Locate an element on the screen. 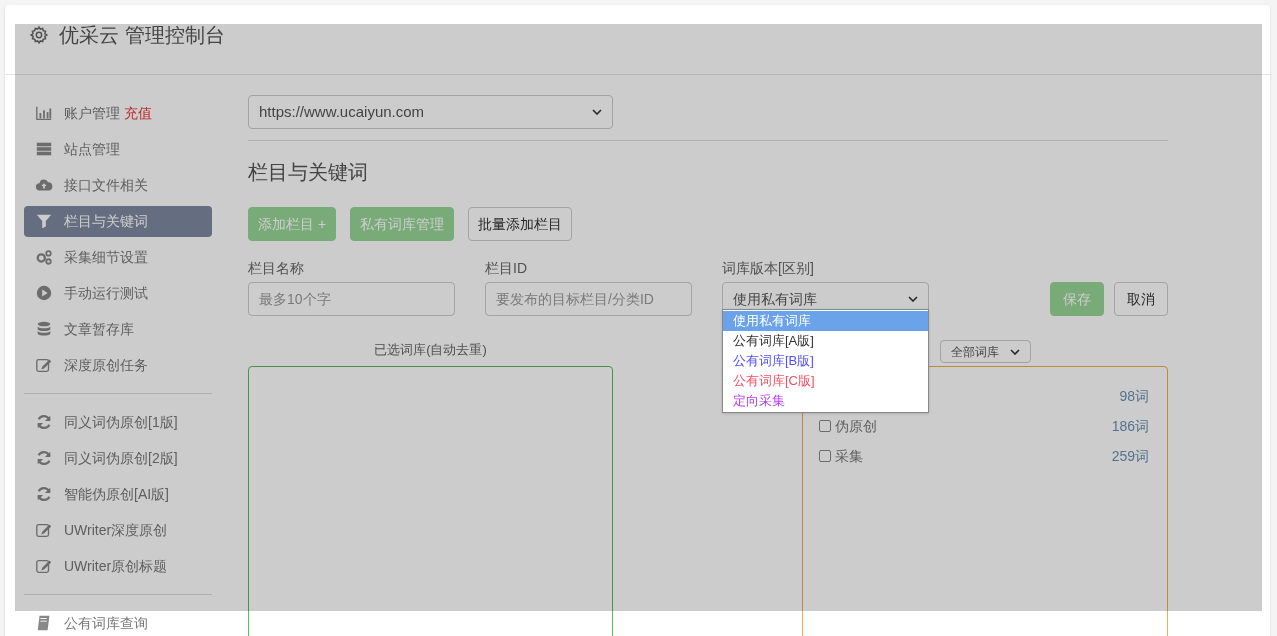 This screenshot has height=636, width=1277. panel-title: 已选词库(自动去重) is located at coordinates (430, 350).